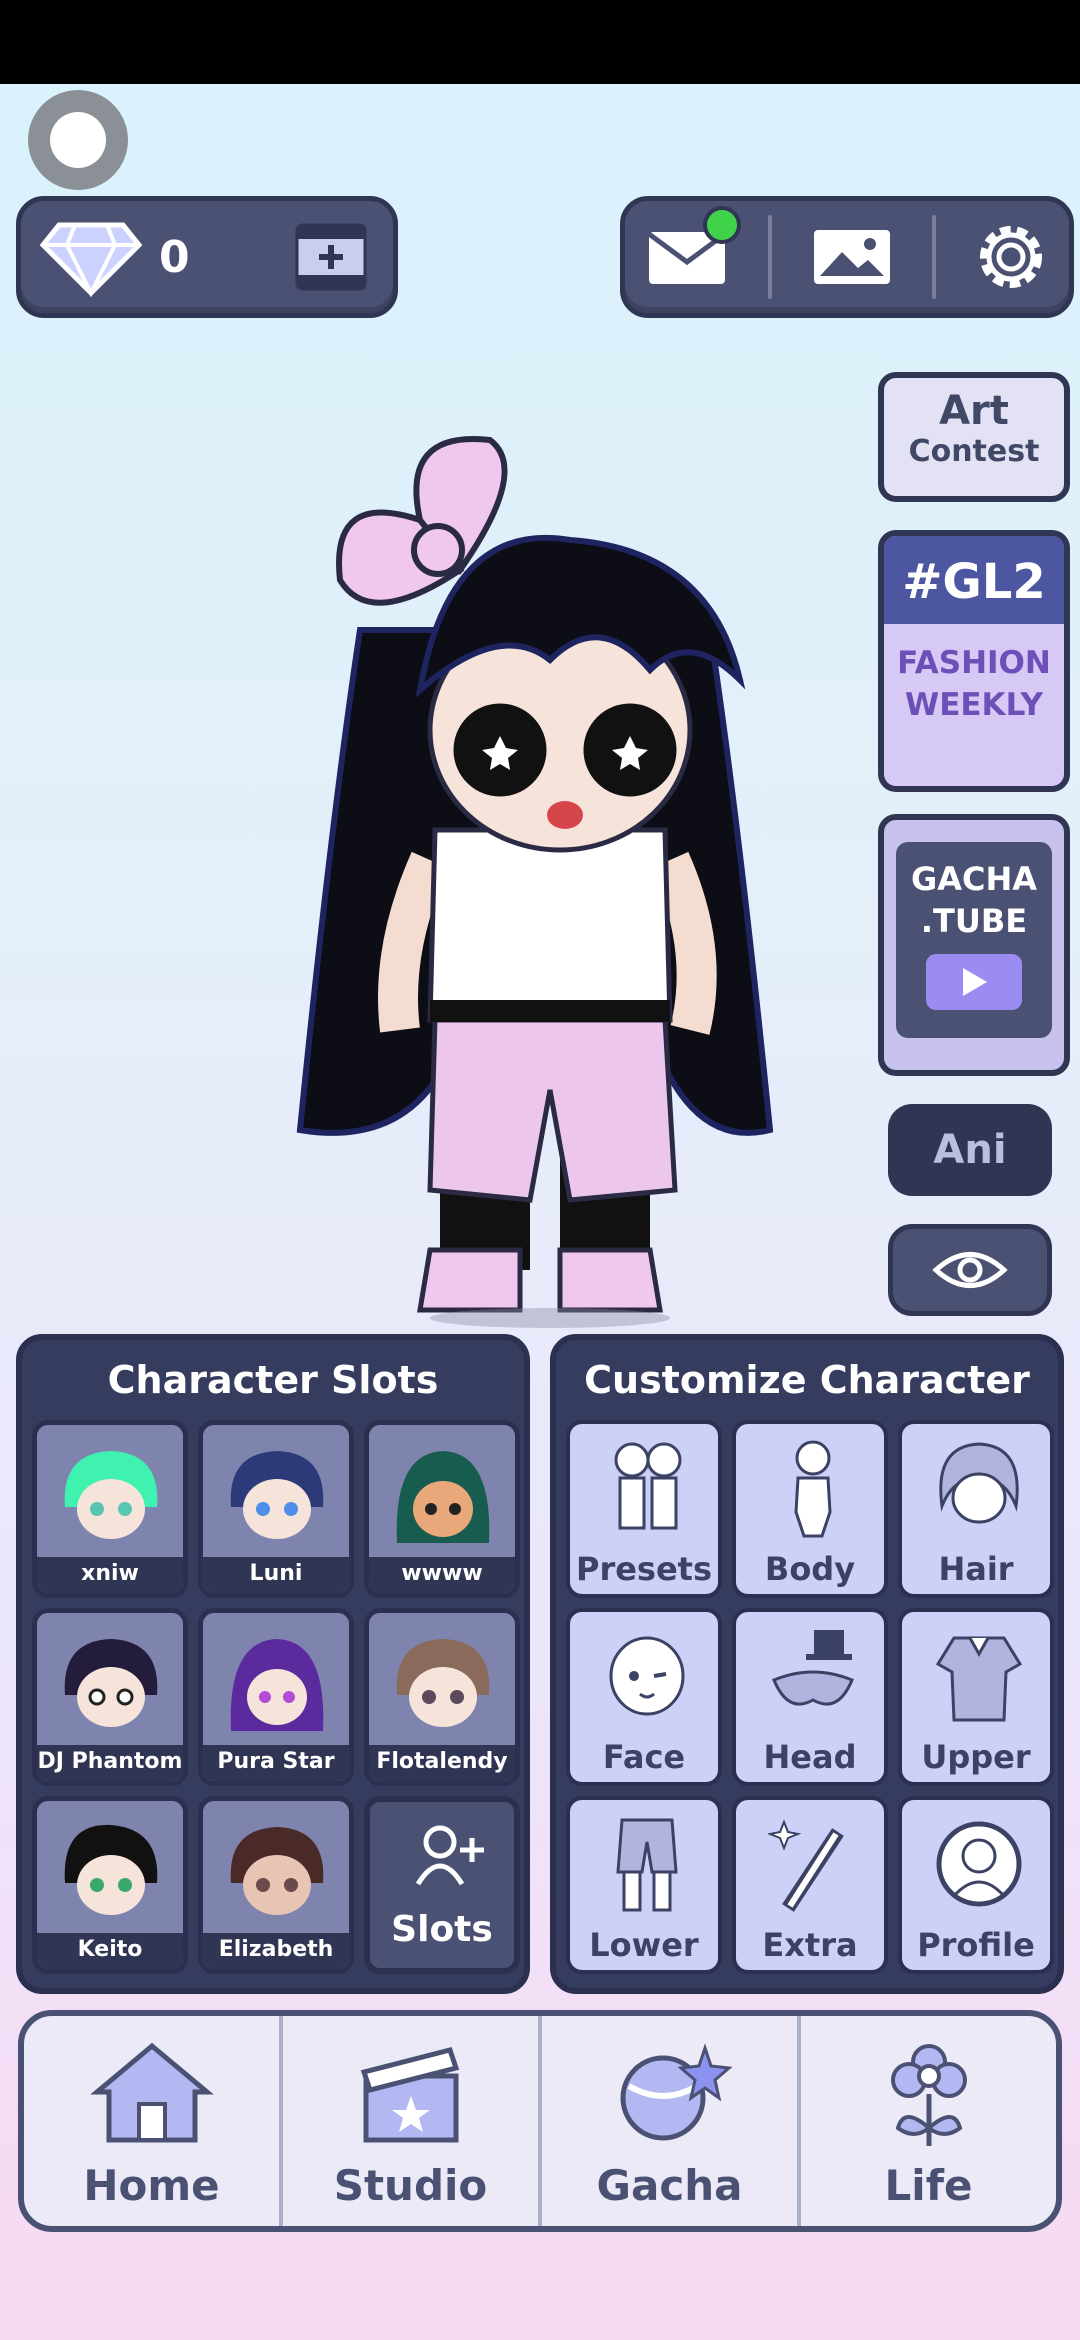 This screenshot has width=1080, height=2340. I want to click on character-slot: Pura Star, so click(276, 1697).